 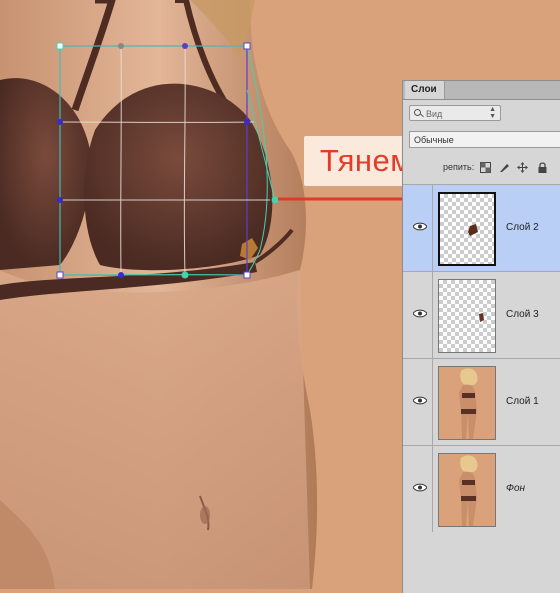 I want to click on layer-row-layer-3: Слой 3, so click(x=481, y=314).